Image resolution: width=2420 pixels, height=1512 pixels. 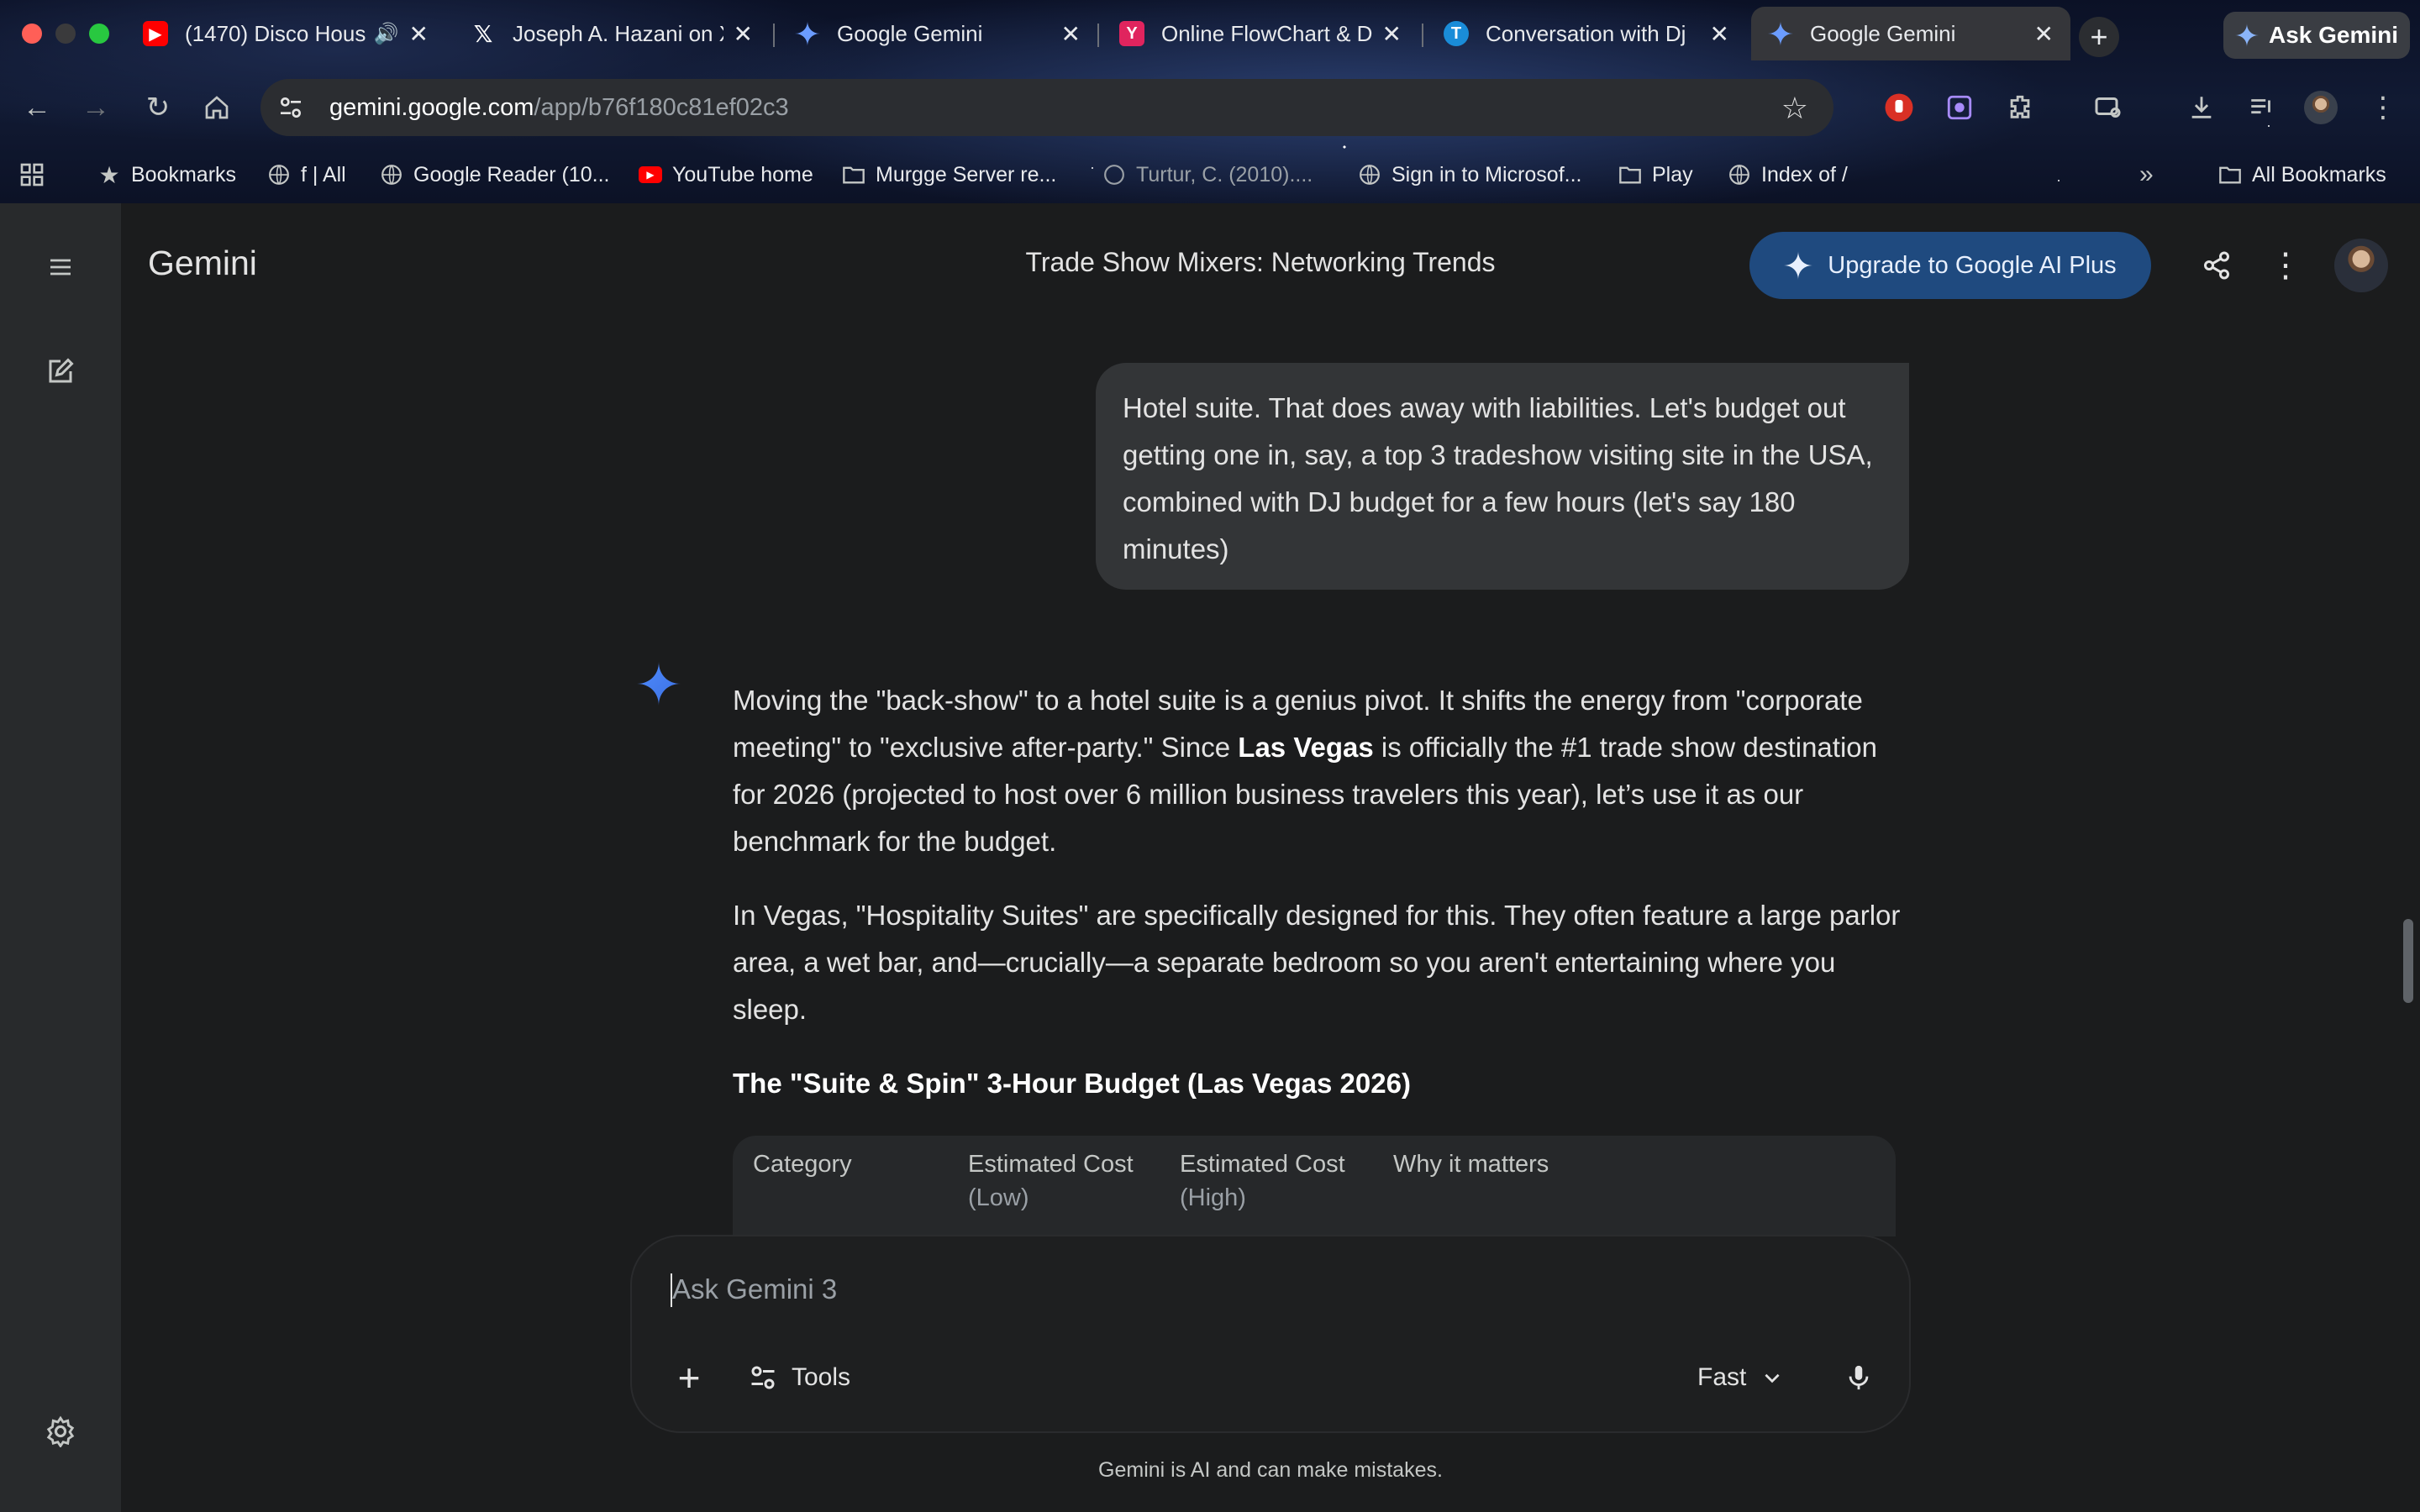 I want to click on window-minimize-button, so click(x=65, y=34).